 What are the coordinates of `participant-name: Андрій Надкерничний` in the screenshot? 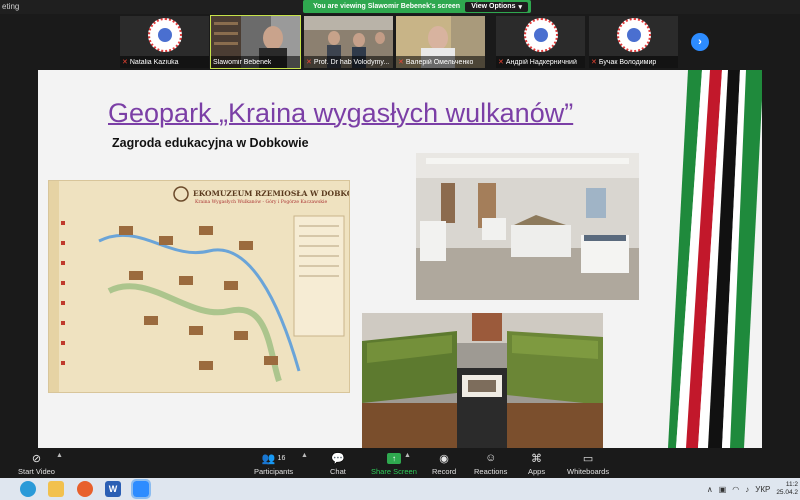 It's located at (541, 62).